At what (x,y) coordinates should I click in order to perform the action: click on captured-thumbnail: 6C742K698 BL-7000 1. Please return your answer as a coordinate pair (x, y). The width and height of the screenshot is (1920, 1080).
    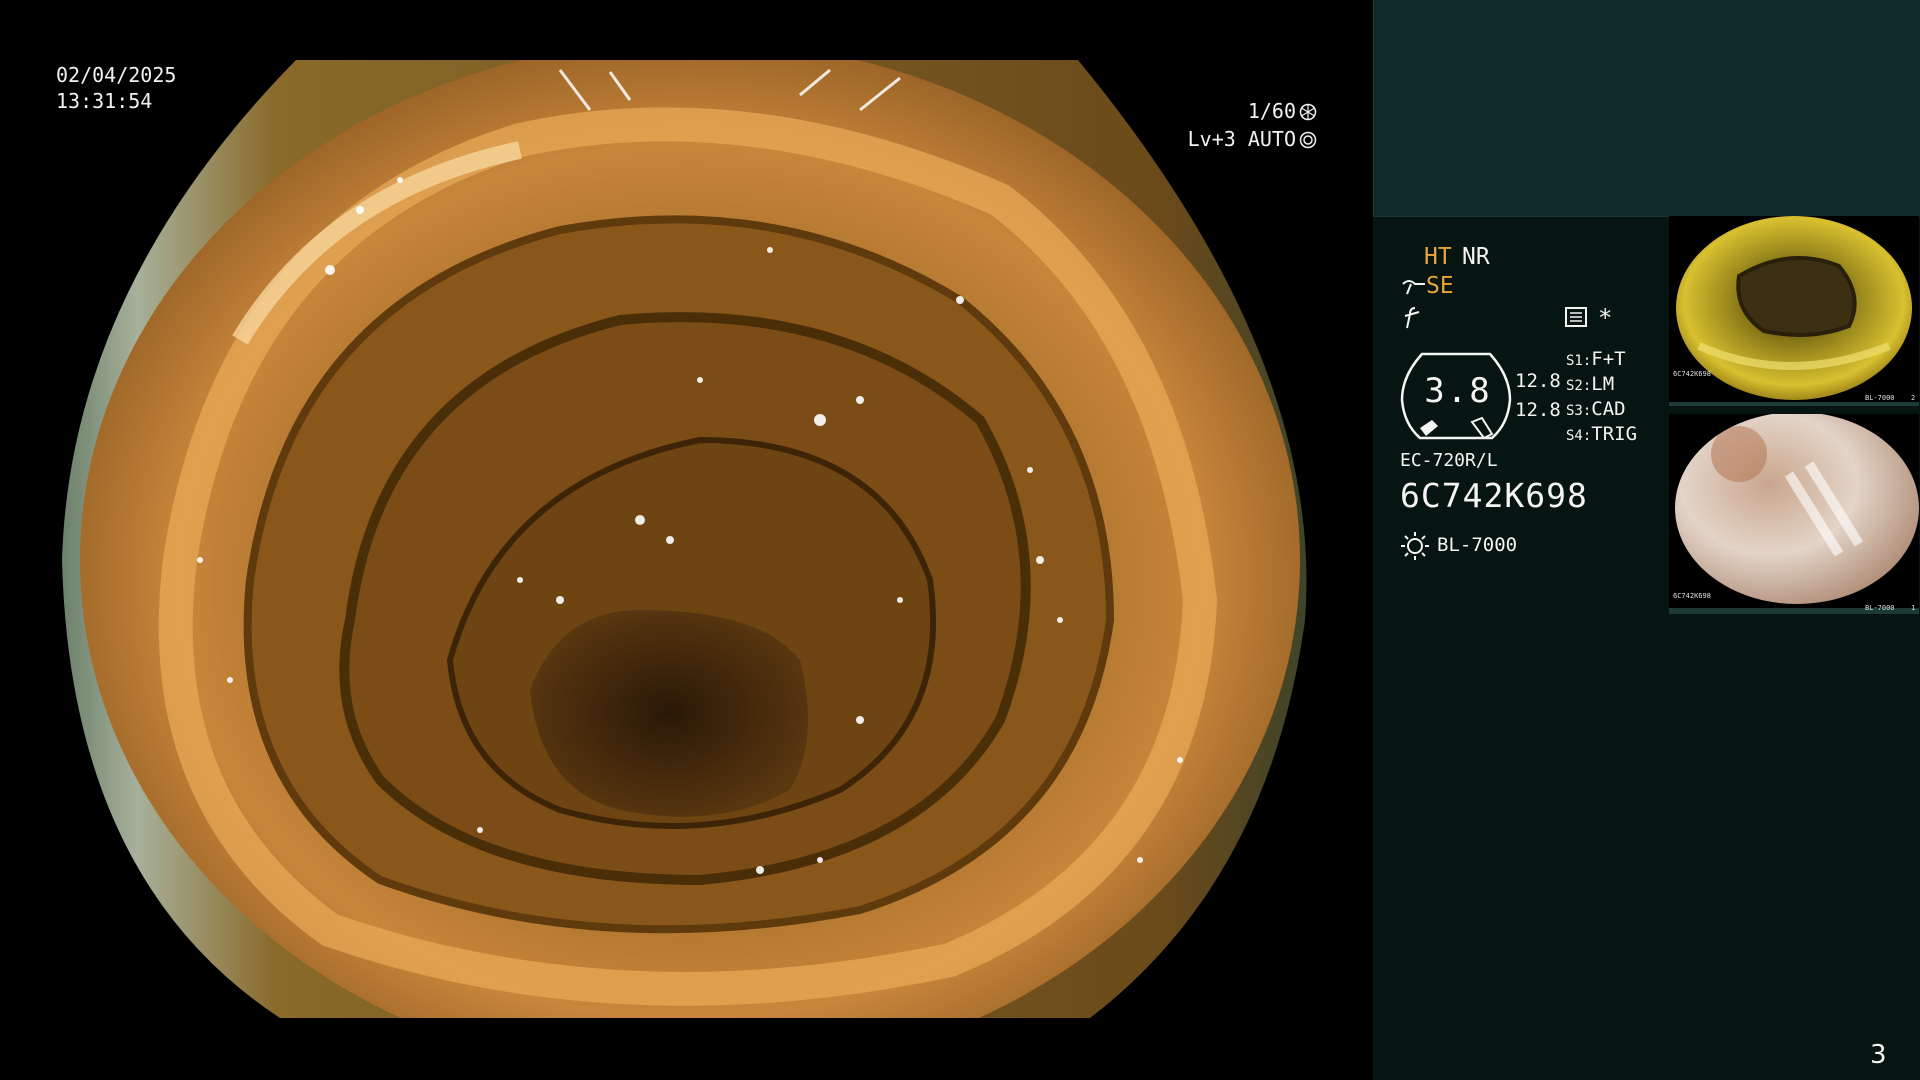
    Looking at the image, I should click on (1794, 514).